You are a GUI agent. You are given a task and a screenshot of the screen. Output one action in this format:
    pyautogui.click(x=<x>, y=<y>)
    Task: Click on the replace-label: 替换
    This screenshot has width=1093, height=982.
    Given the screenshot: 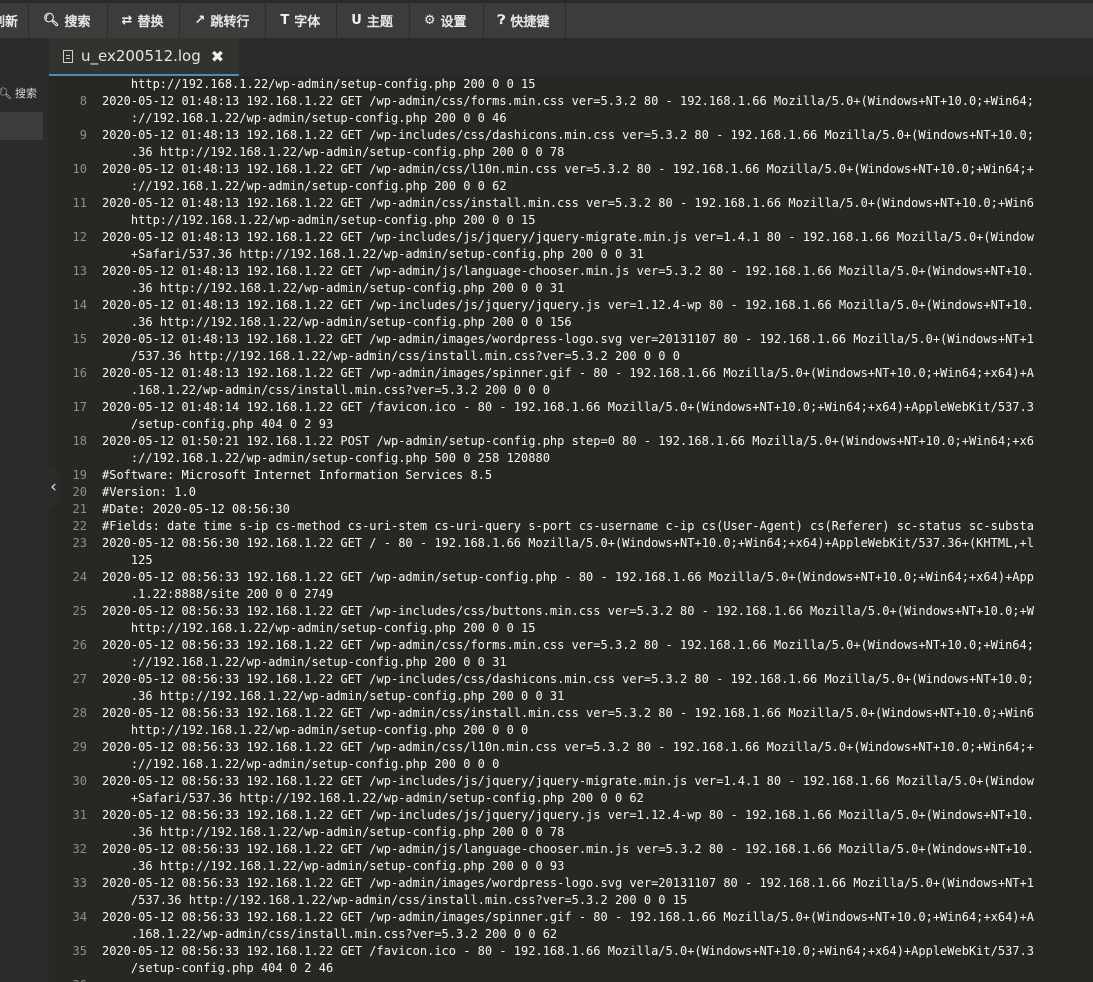 What is the action you would take?
    pyautogui.click(x=150, y=22)
    